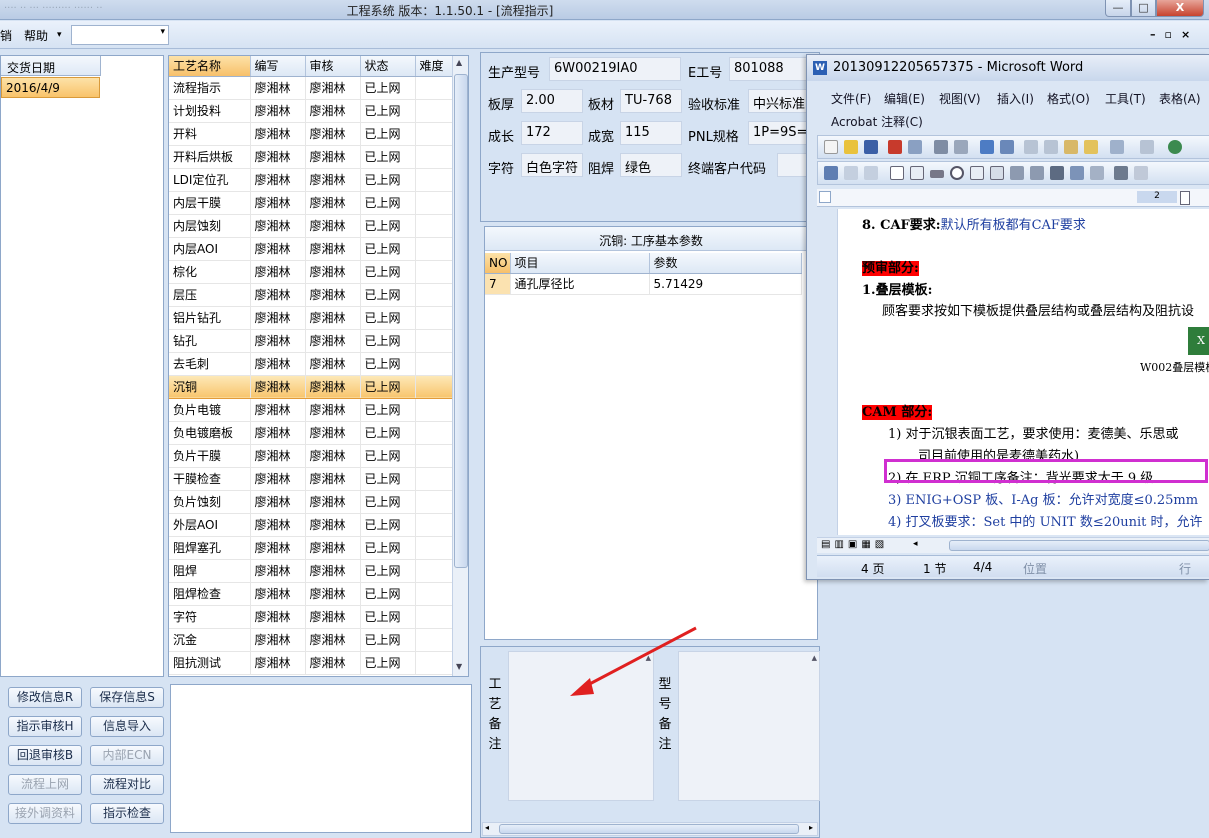 This screenshot has height=838, width=1209. I want to click on process-name-cell: 阻抗测试, so click(210, 663).